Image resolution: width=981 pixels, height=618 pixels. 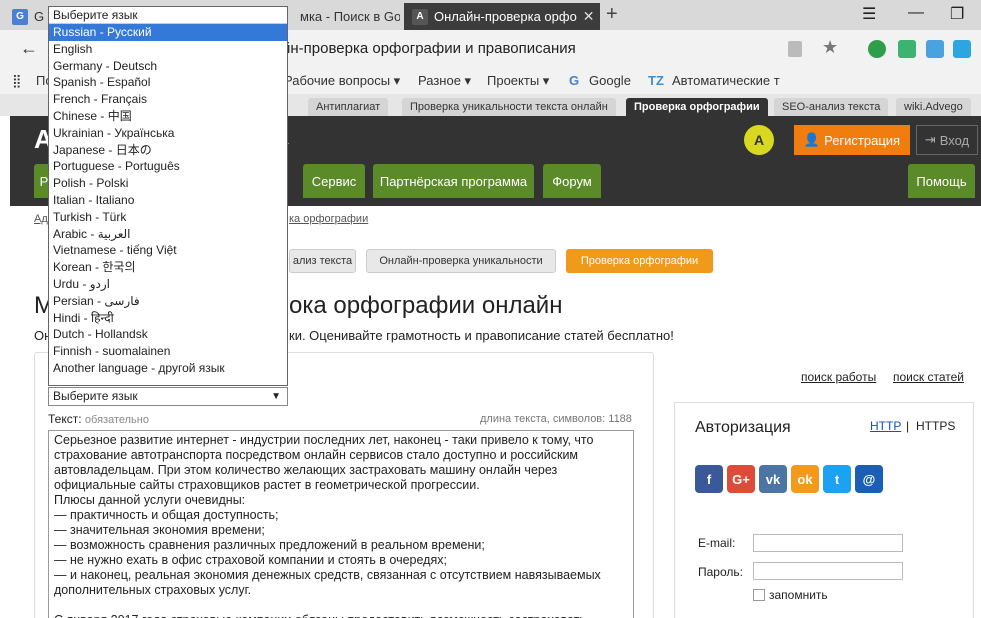 What do you see at coordinates (168, 284) in the screenshot?
I see `language-option: Urdu - اردو` at bounding box center [168, 284].